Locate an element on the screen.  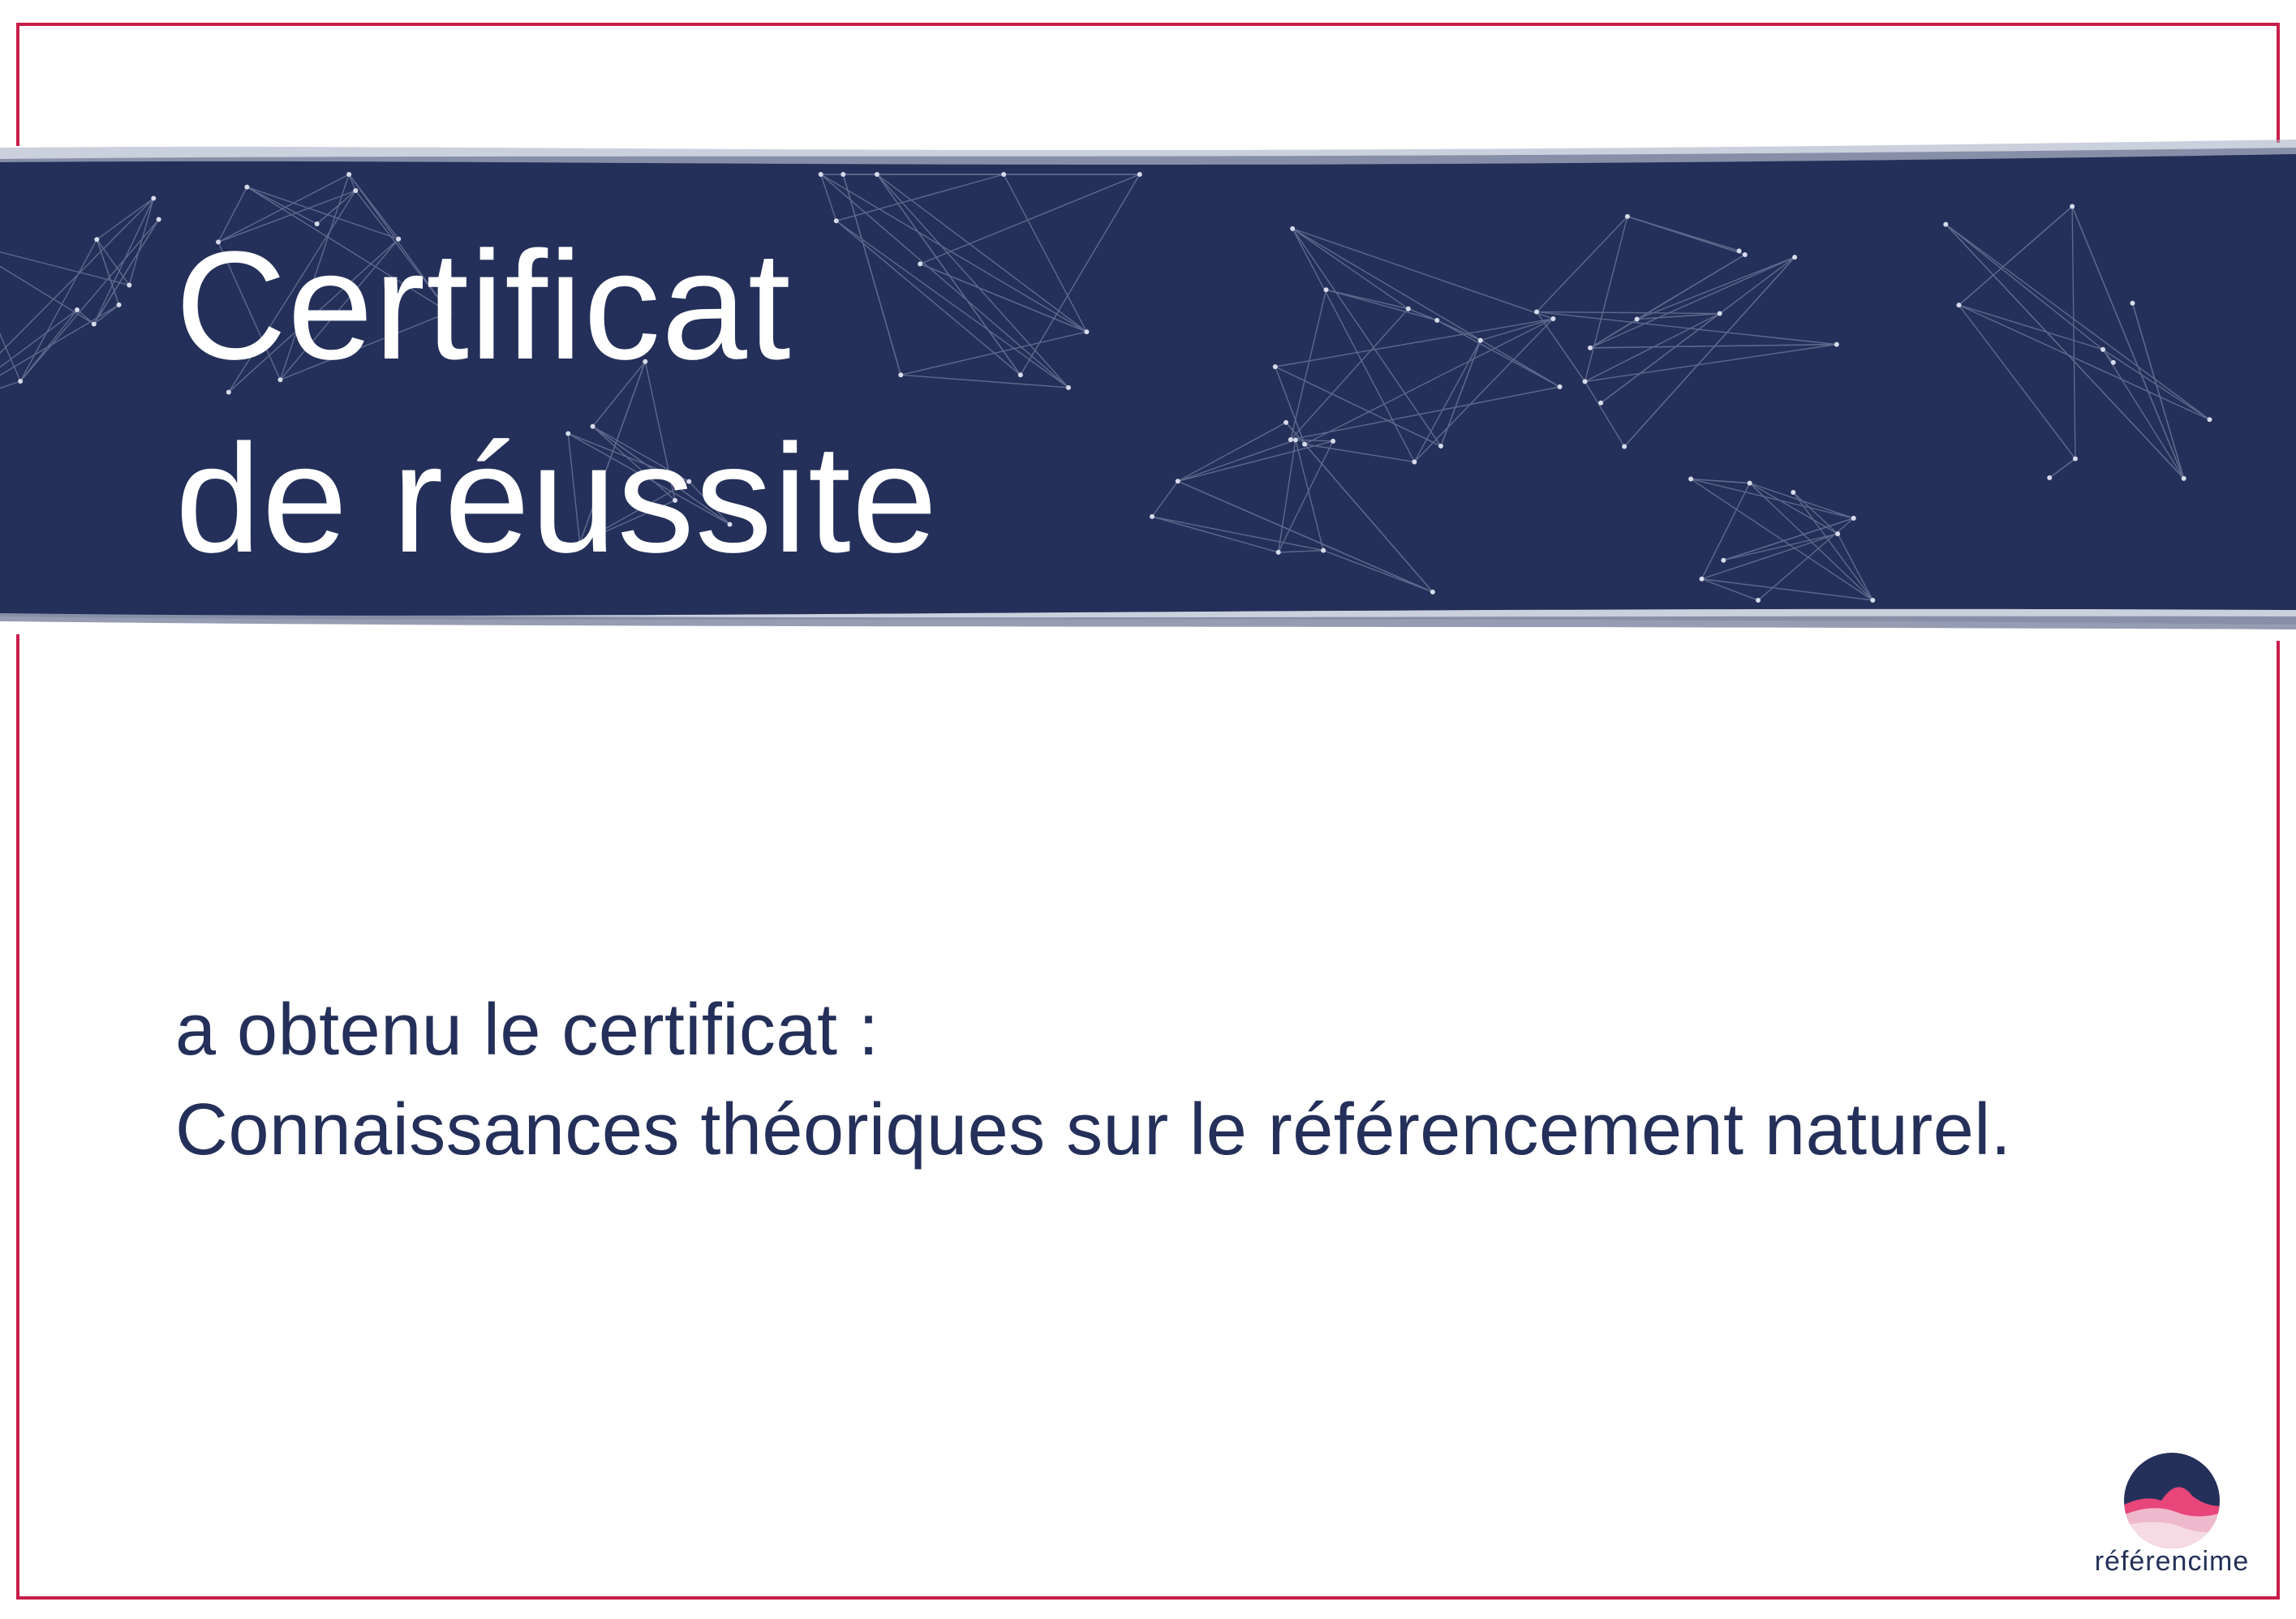
title-line-2: de réussite is located at coordinates (557, 499).